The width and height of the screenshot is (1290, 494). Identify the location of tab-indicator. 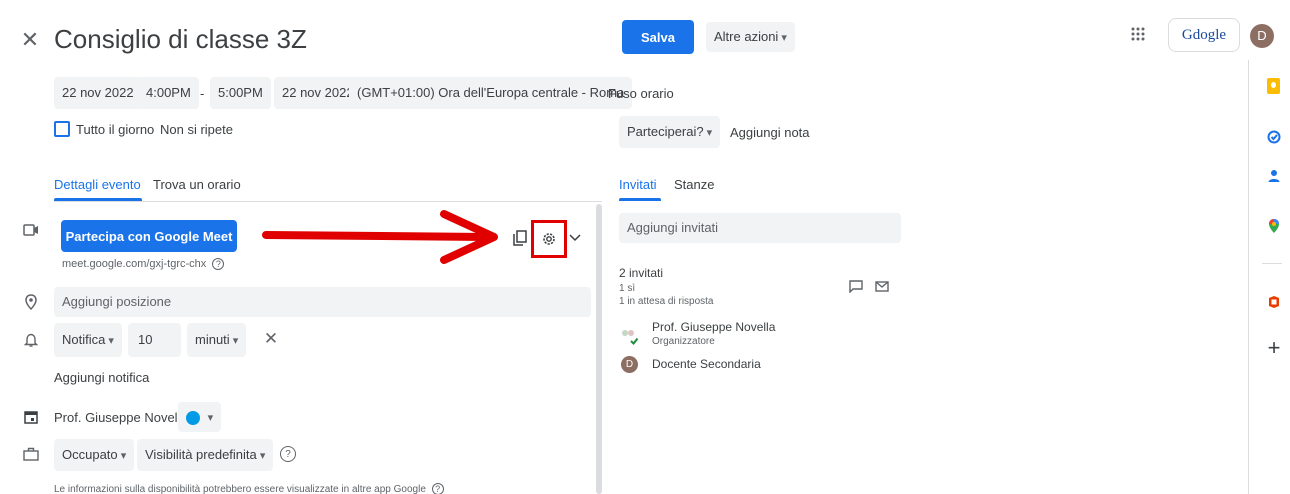
(640, 199).